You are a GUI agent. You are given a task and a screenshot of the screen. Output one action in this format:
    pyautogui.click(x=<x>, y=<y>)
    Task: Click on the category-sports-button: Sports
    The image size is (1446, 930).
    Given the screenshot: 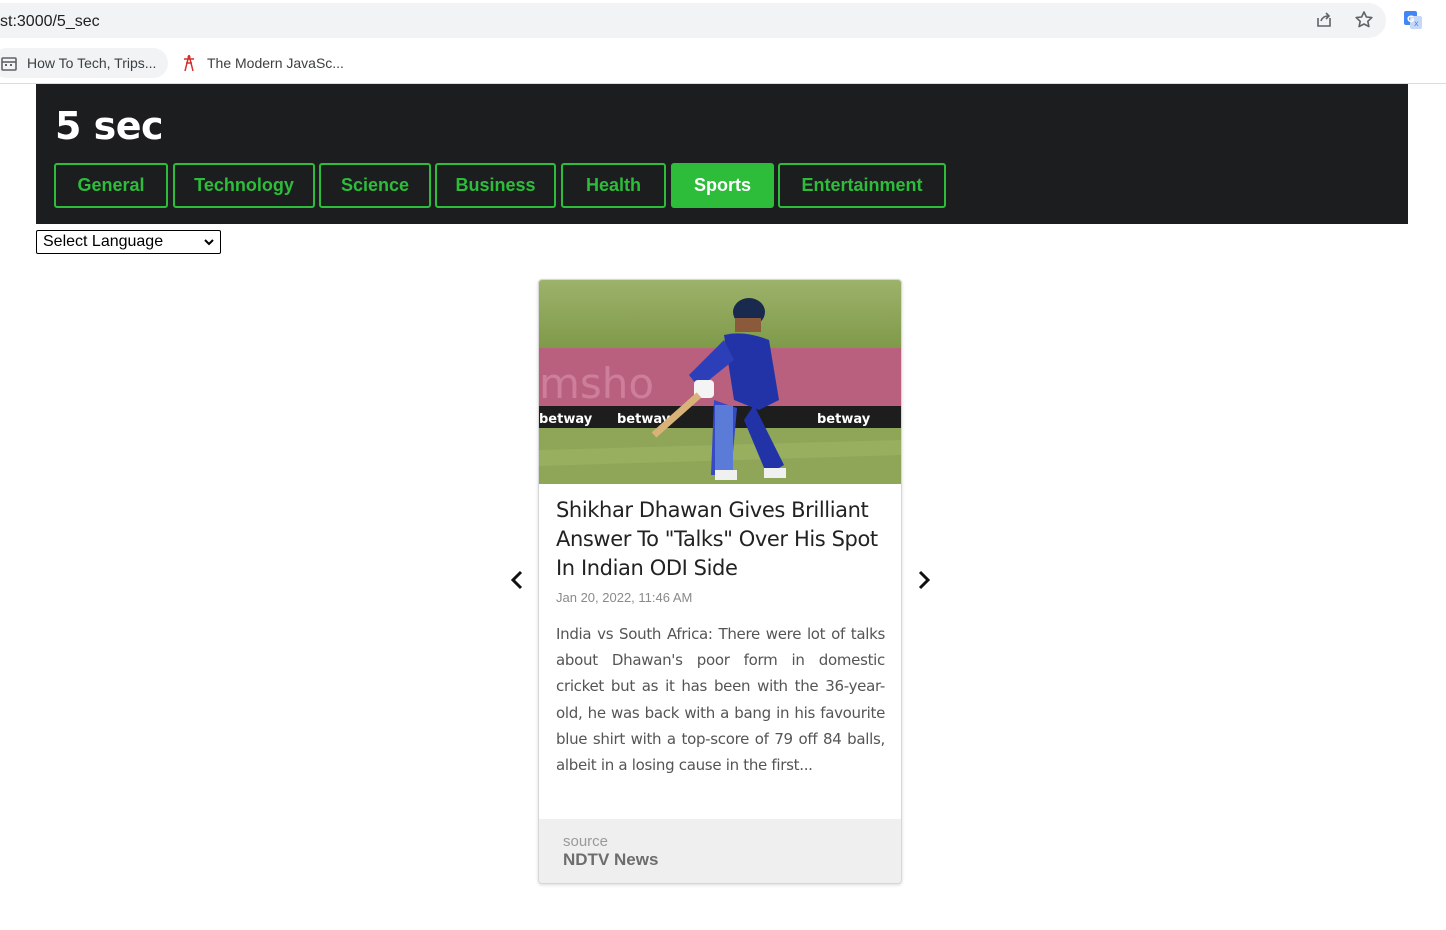 What is the action you would take?
    pyautogui.click(x=722, y=185)
    